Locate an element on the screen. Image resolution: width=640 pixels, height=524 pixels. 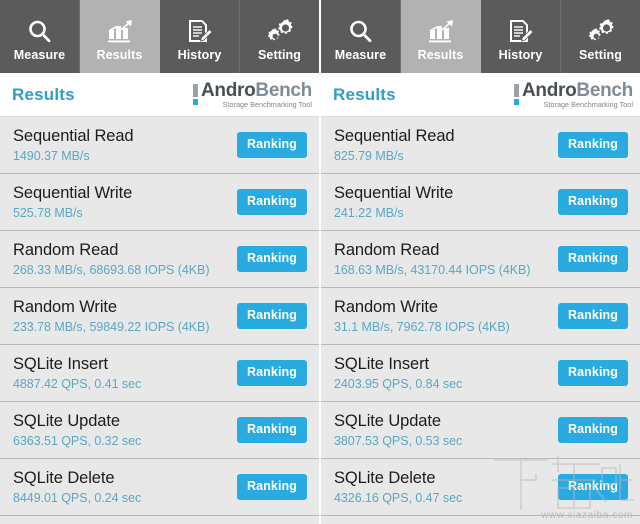
tab-results-label: Results is located at coordinates (440, 55).